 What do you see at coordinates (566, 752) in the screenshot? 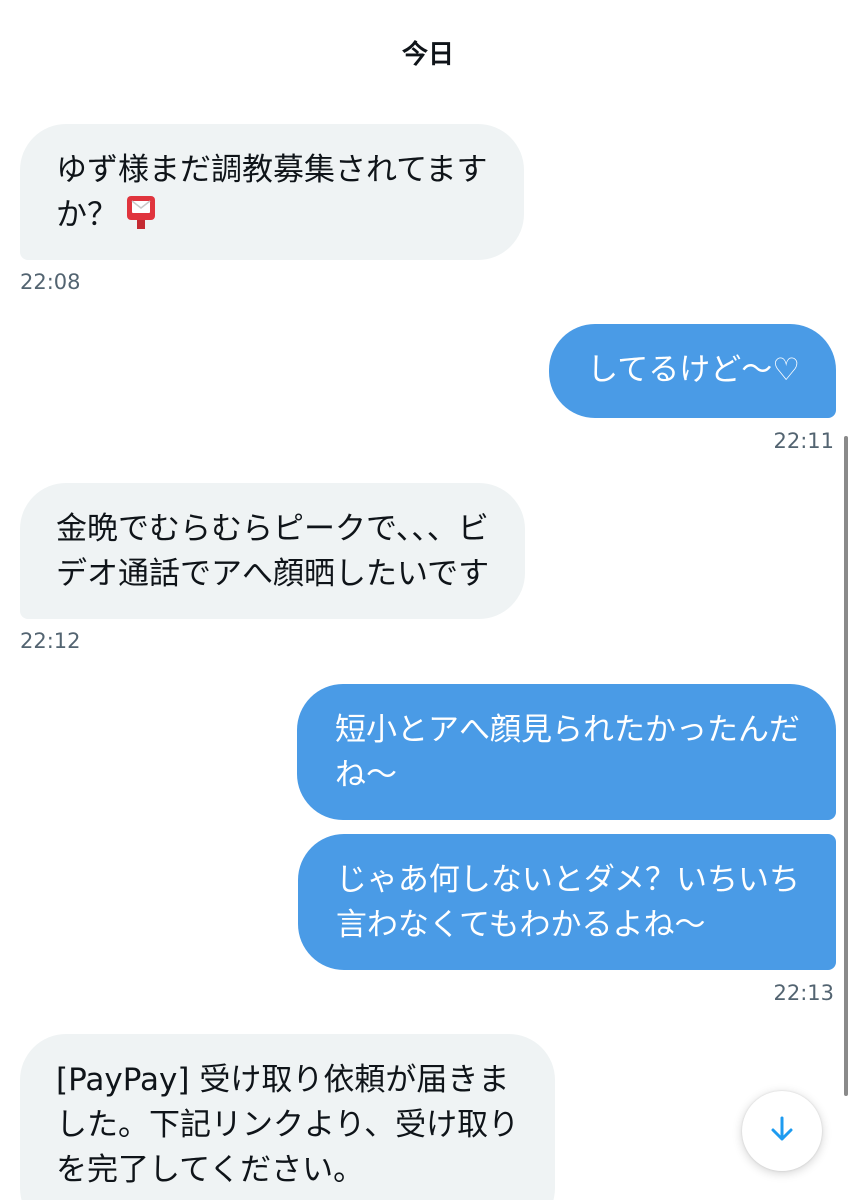
I see `message-bubble-sent: 短小とアへ顔見られたかったんだ ね〜` at bounding box center [566, 752].